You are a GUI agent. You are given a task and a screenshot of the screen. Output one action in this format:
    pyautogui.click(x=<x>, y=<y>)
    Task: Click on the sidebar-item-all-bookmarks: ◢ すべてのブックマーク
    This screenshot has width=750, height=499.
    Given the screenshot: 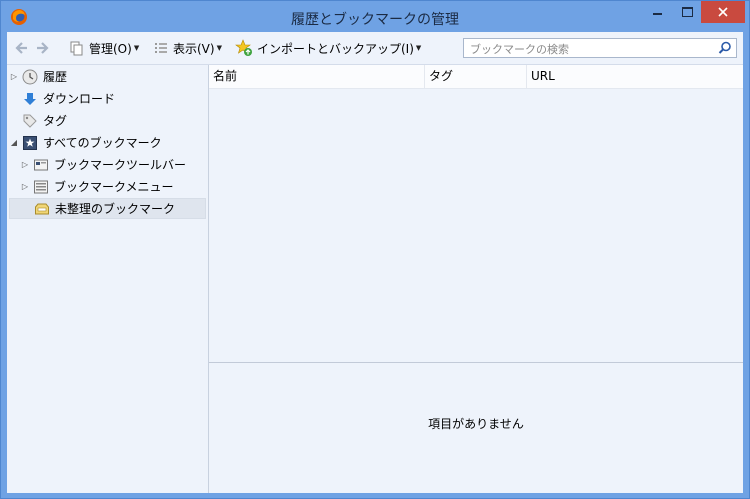 What is the action you would take?
    pyautogui.click(x=107, y=142)
    